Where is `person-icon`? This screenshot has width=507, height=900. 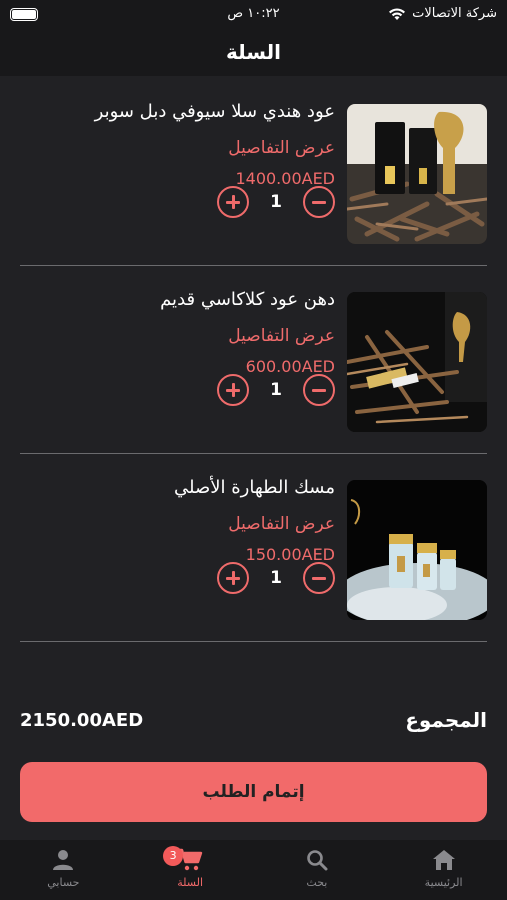 person-icon is located at coordinates (63, 860).